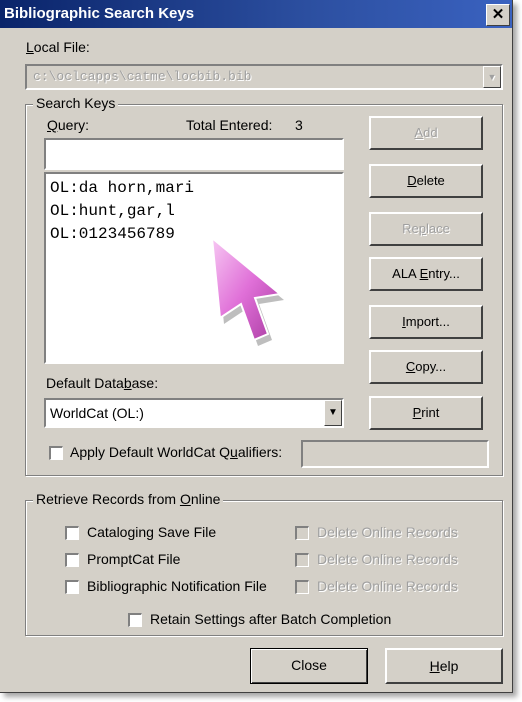 The width and height of the screenshot is (522, 702). What do you see at coordinates (498, 15) in the screenshot?
I see `close-button: ✕` at bounding box center [498, 15].